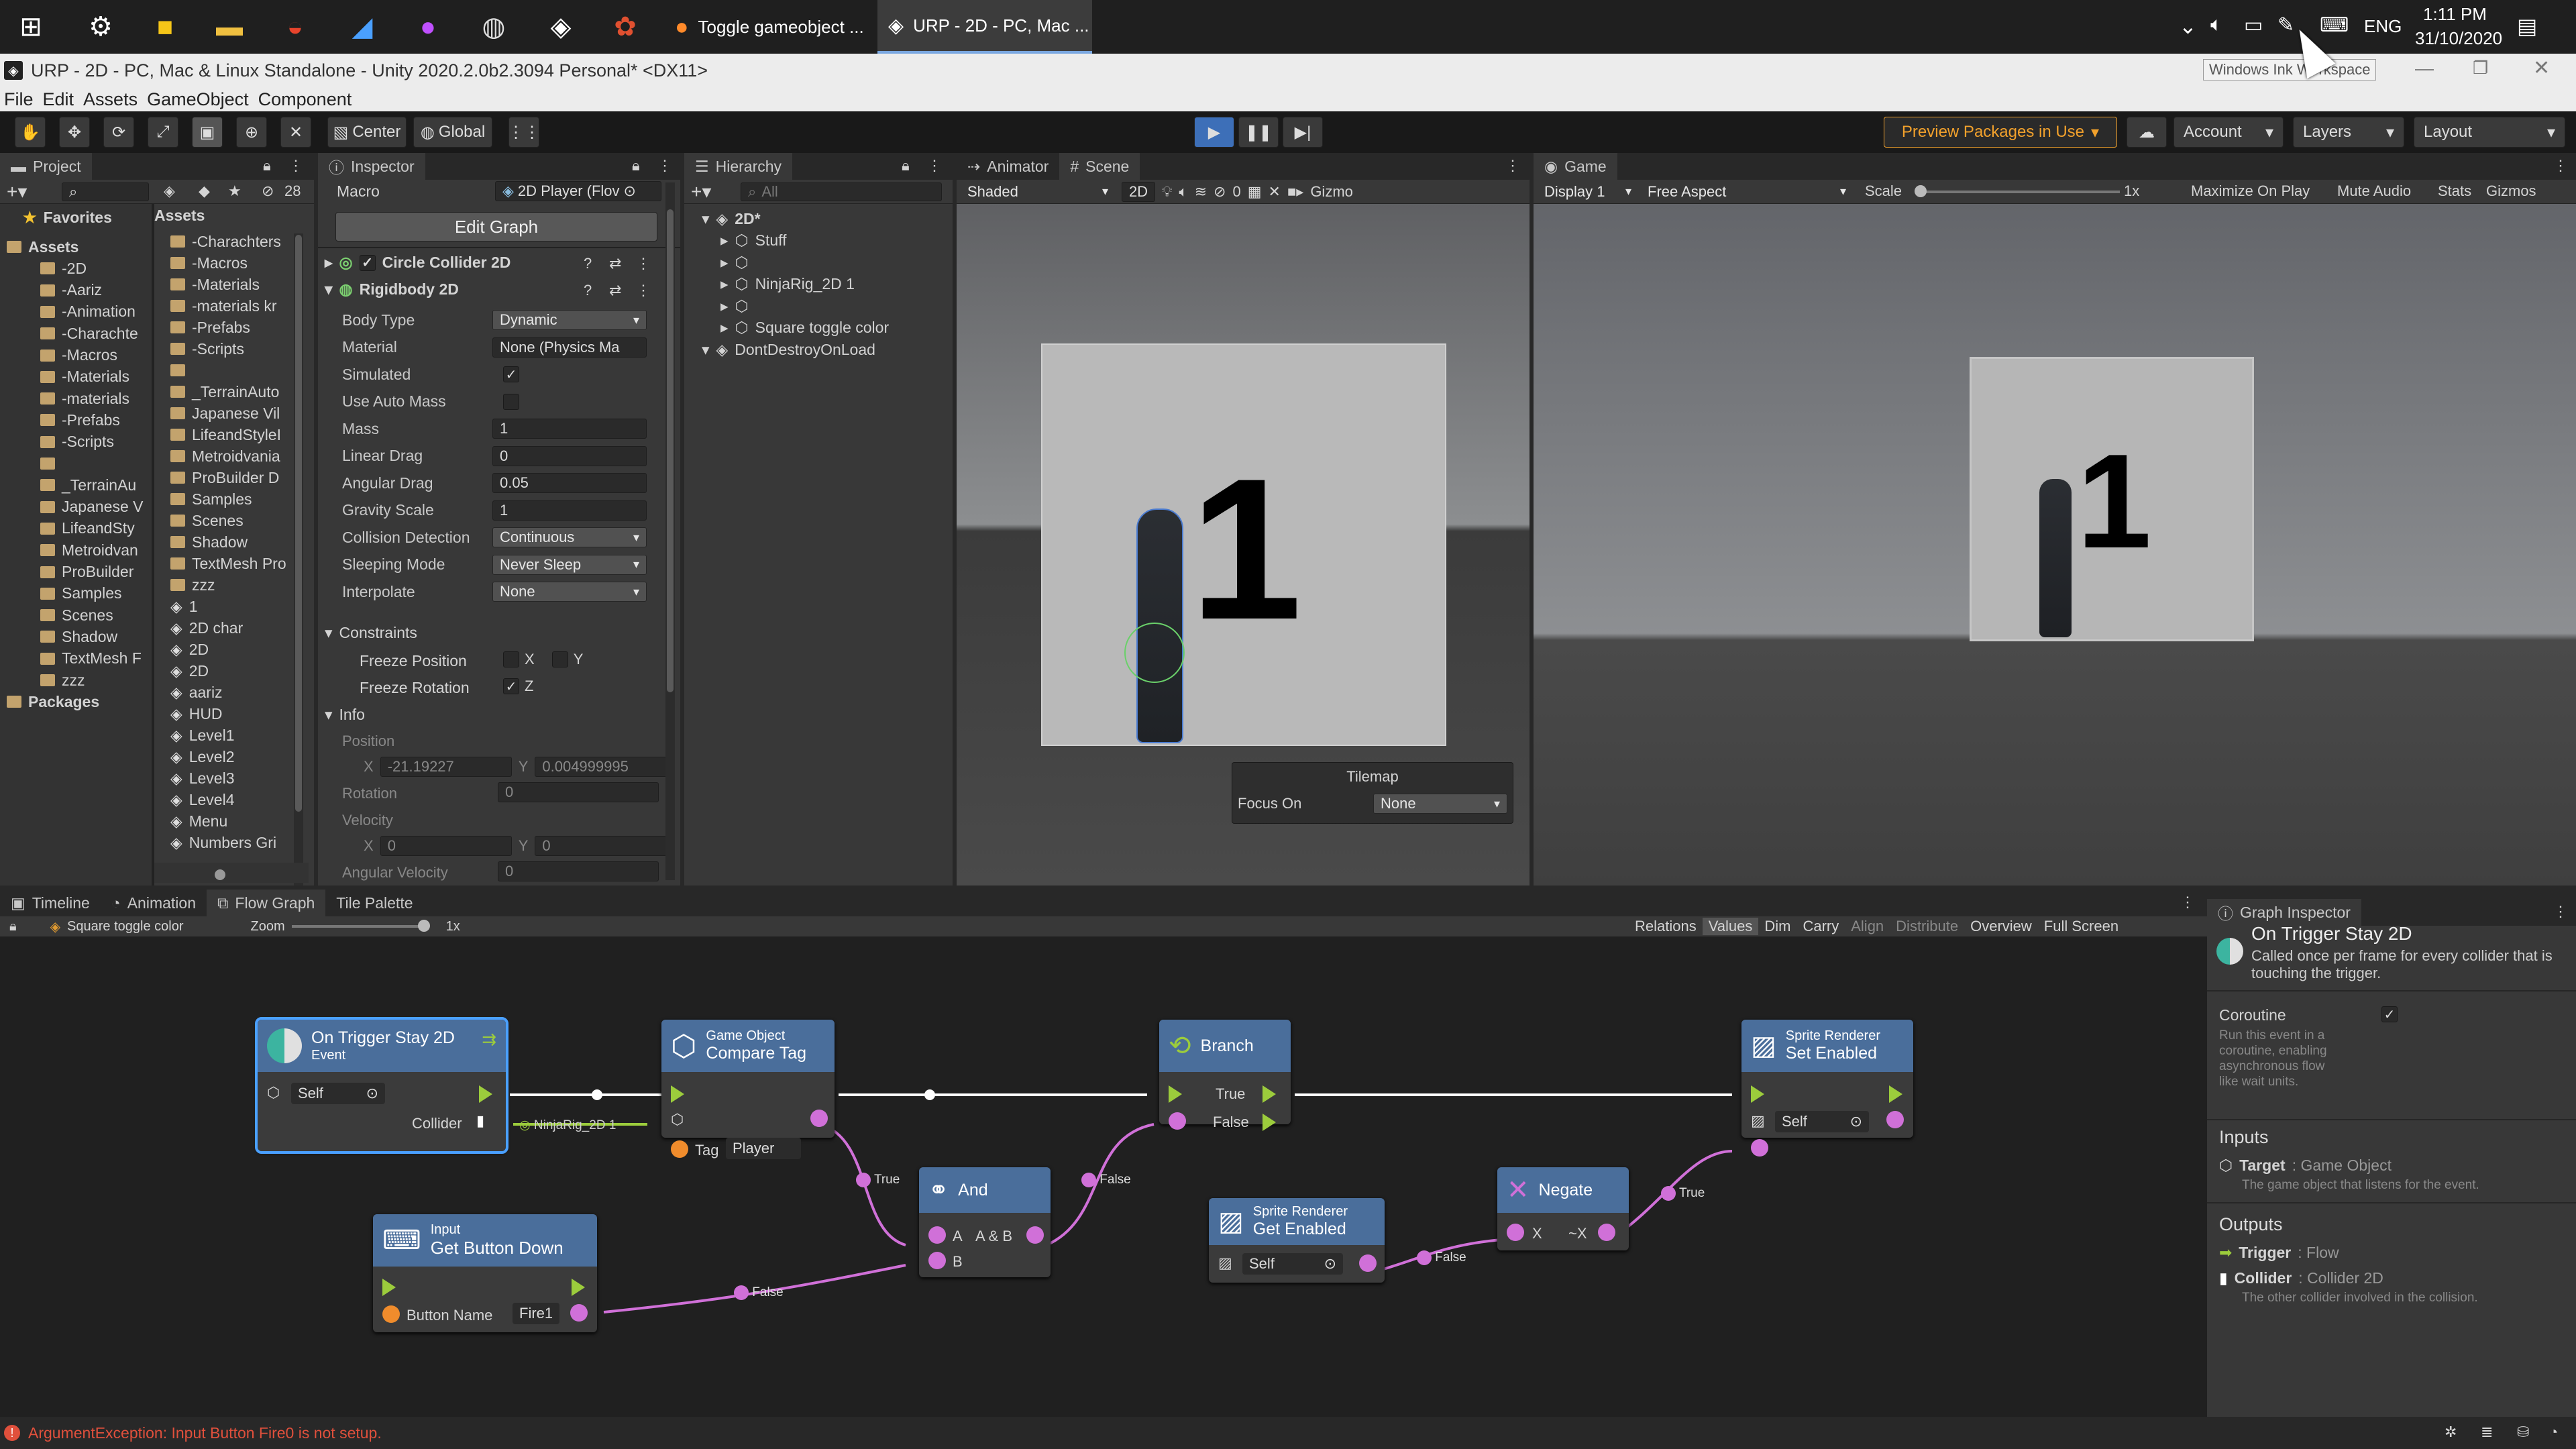 This screenshot has height=1449, width=2576. Describe the element at coordinates (559, 659) in the screenshot. I see `freeze-position-y-checkbox` at that location.